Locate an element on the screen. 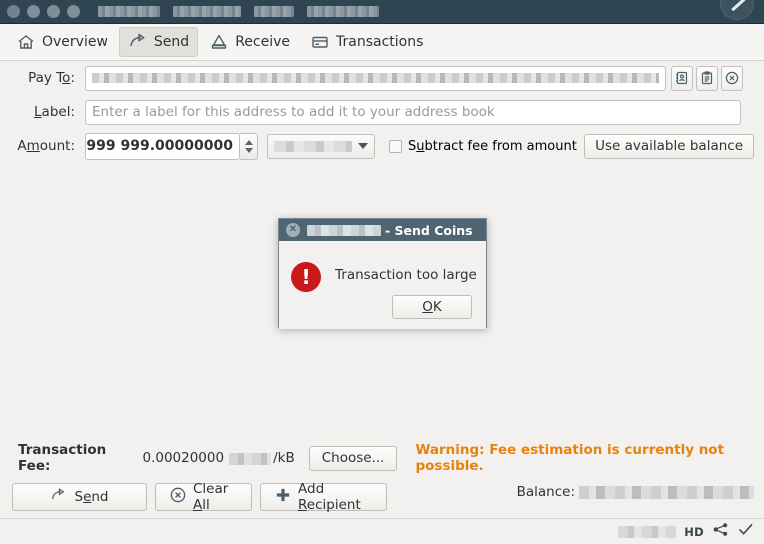  balance-display: Balance: is located at coordinates (635, 492).